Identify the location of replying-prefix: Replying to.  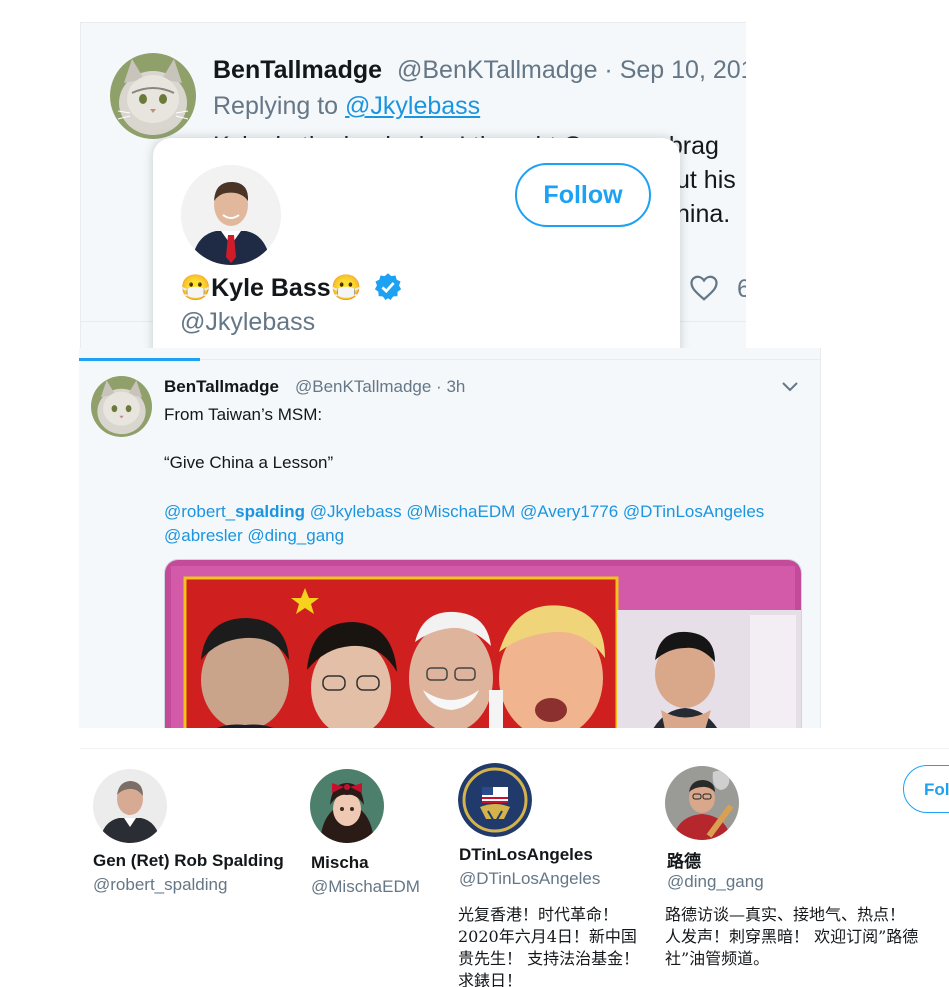
(279, 106).